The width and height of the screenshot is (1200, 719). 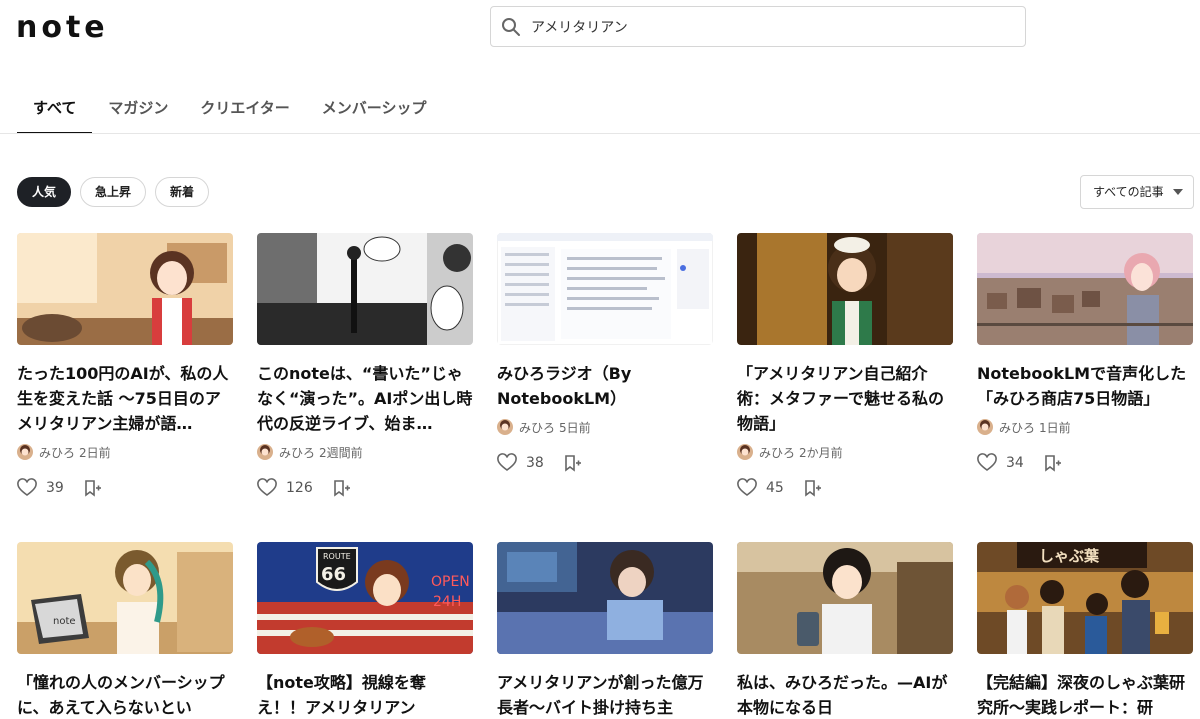 What do you see at coordinates (1085, 386) in the screenshot?
I see `article-title: NotebookLMで音声化した「みひろ商店75日物語」` at bounding box center [1085, 386].